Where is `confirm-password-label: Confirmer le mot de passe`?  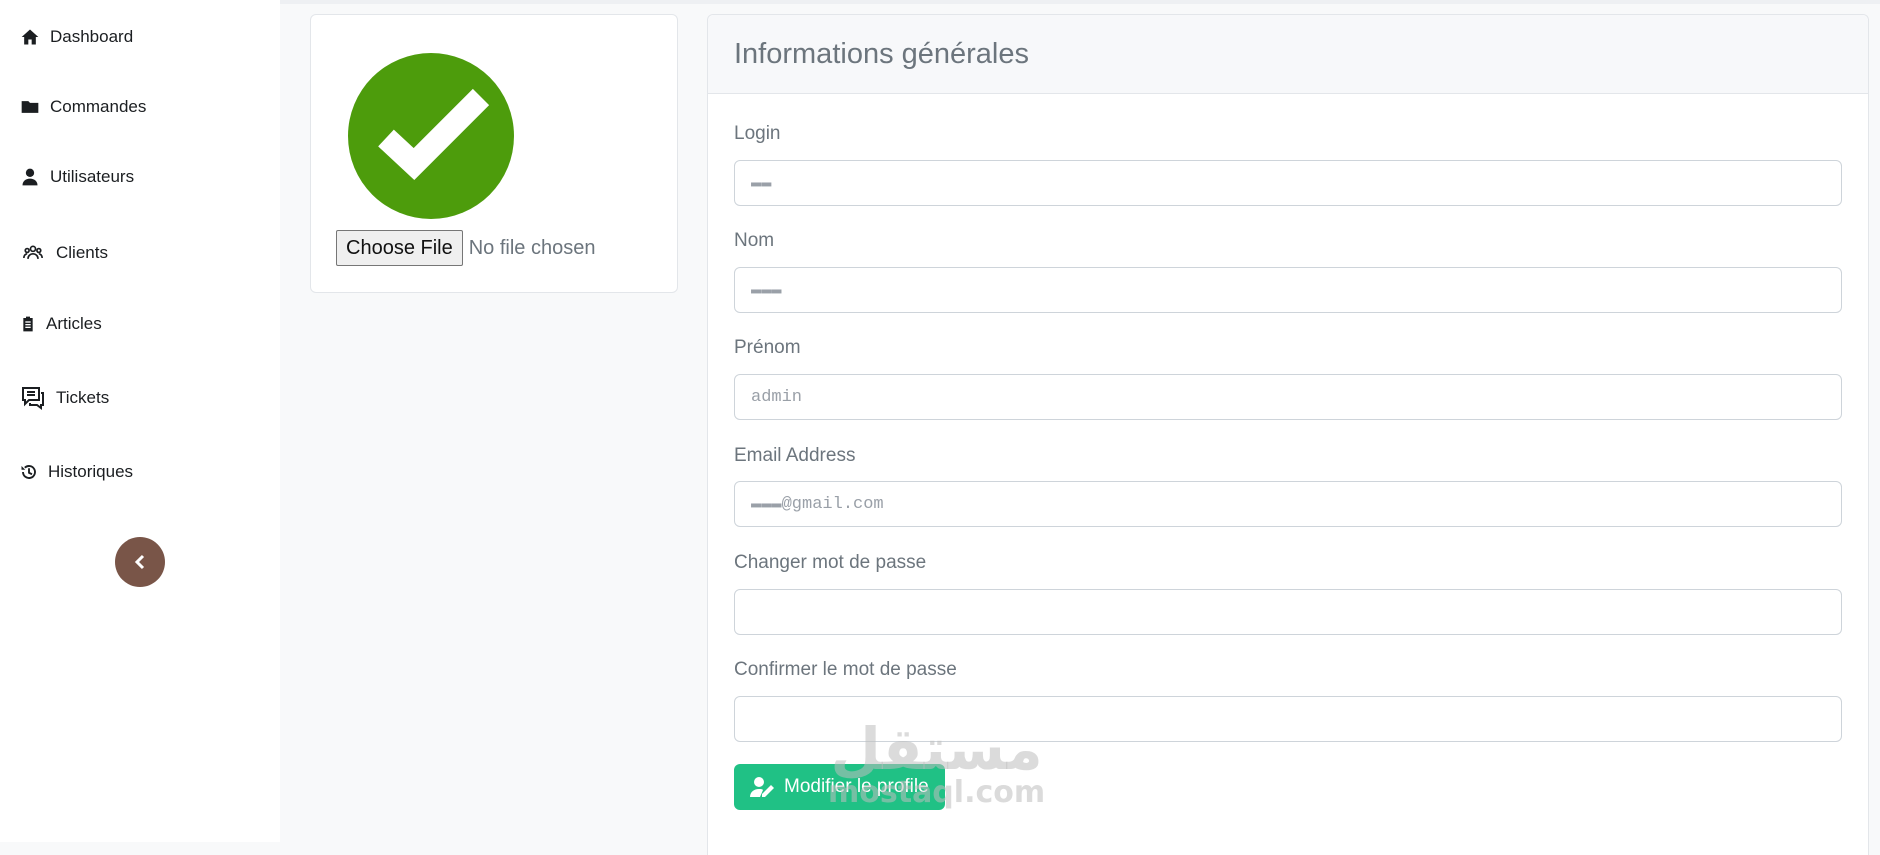 confirm-password-label: Confirmer le mot de passe is located at coordinates (845, 669).